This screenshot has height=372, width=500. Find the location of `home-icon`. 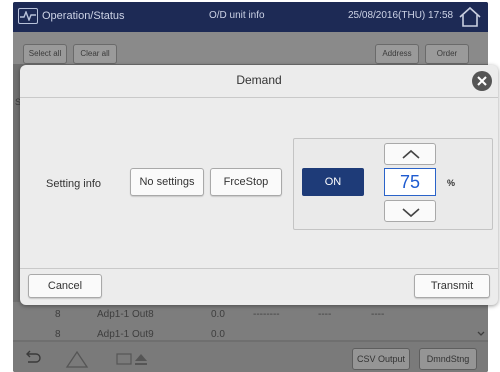

home-icon is located at coordinates (470, 17).